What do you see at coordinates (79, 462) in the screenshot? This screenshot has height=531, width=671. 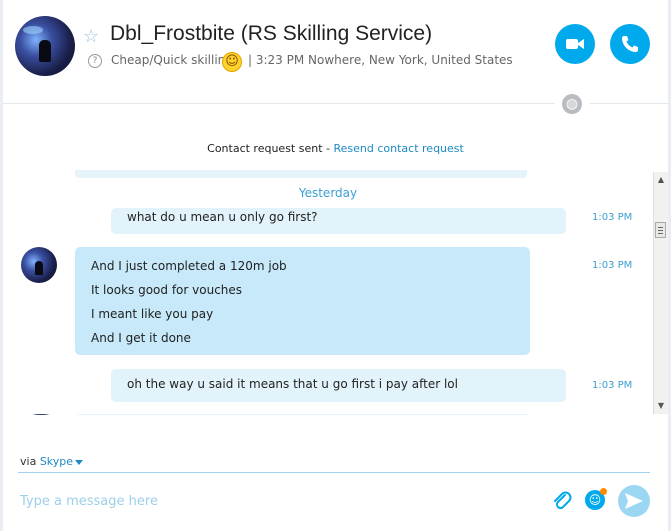 I see `chevron-down-icon` at bounding box center [79, 462].